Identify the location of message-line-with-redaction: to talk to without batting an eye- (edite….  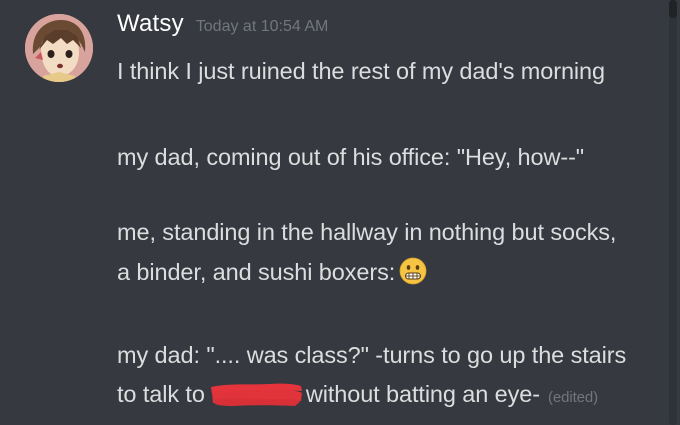
(357, 396).